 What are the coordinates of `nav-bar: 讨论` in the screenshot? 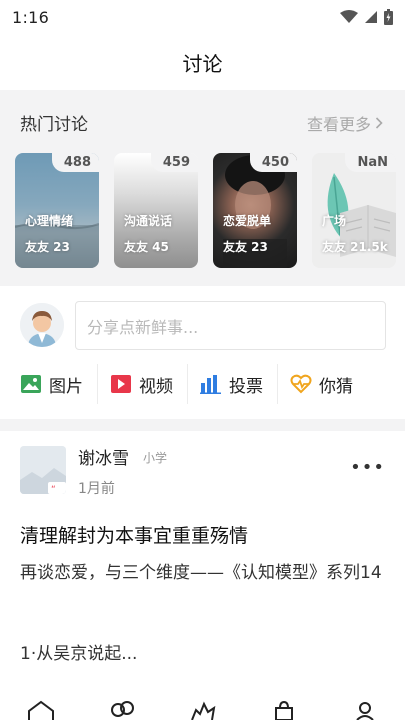 It's located at (202, 62).